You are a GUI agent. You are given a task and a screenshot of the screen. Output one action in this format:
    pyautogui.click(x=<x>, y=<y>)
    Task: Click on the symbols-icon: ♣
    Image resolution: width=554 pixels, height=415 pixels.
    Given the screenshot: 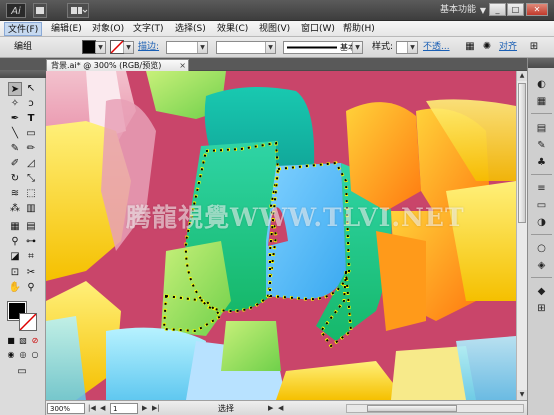 What is the action you would take?
    pyautogui.click(x=541, y=162)
    